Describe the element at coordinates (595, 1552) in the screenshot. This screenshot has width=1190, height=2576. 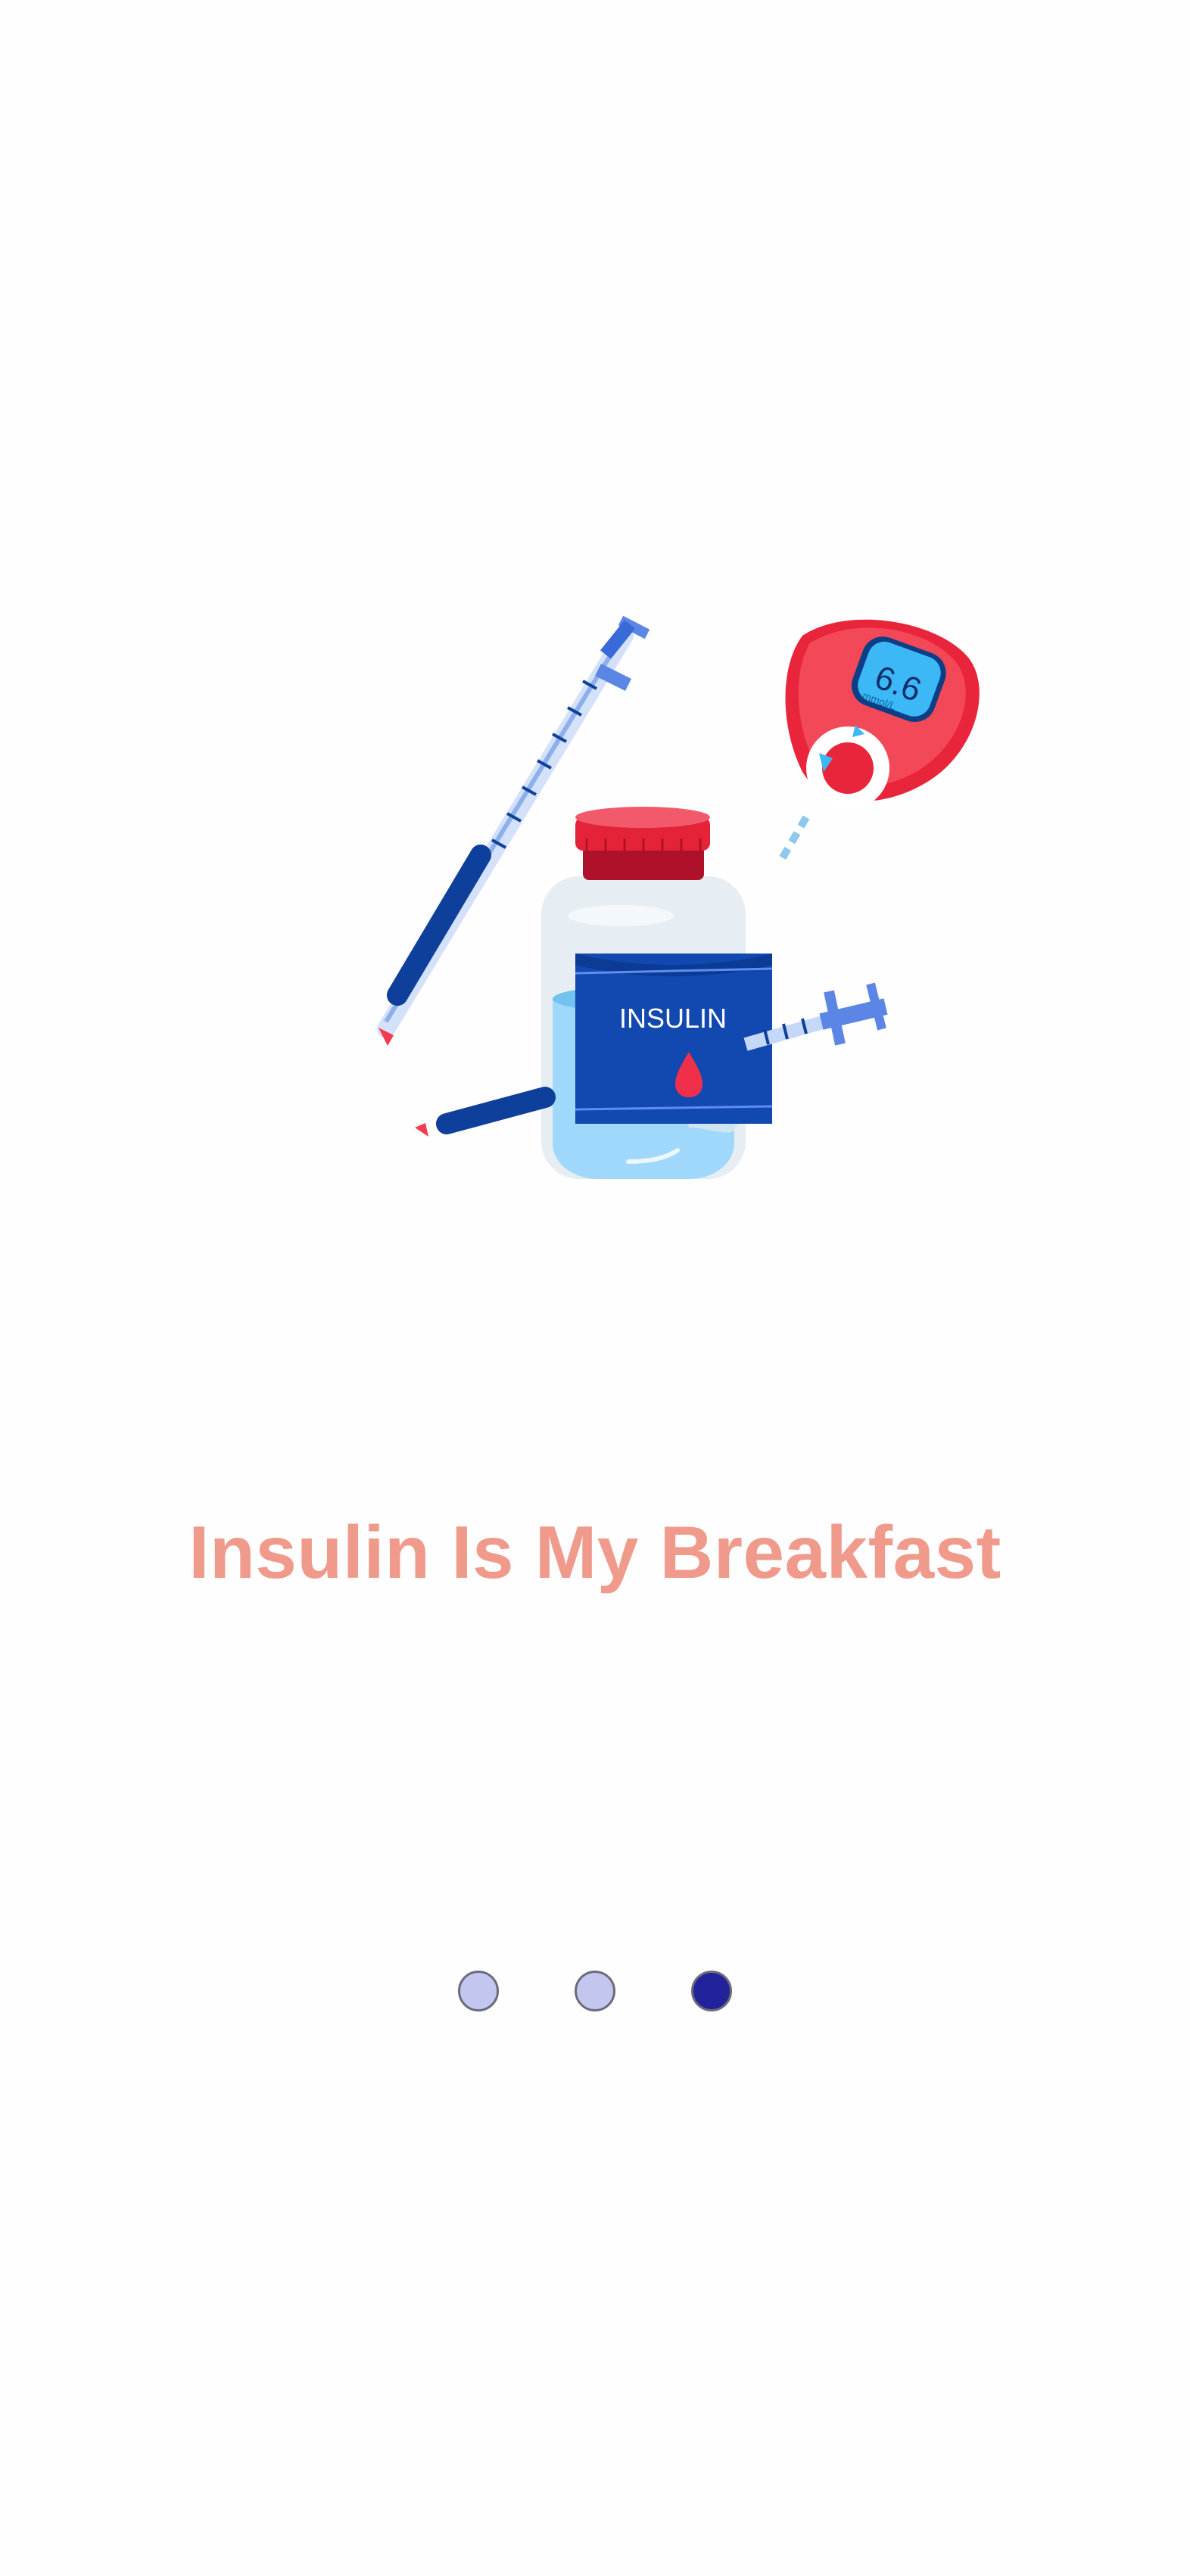
I see `onboarding-title: Insulin Is My Breakfast` at that location.